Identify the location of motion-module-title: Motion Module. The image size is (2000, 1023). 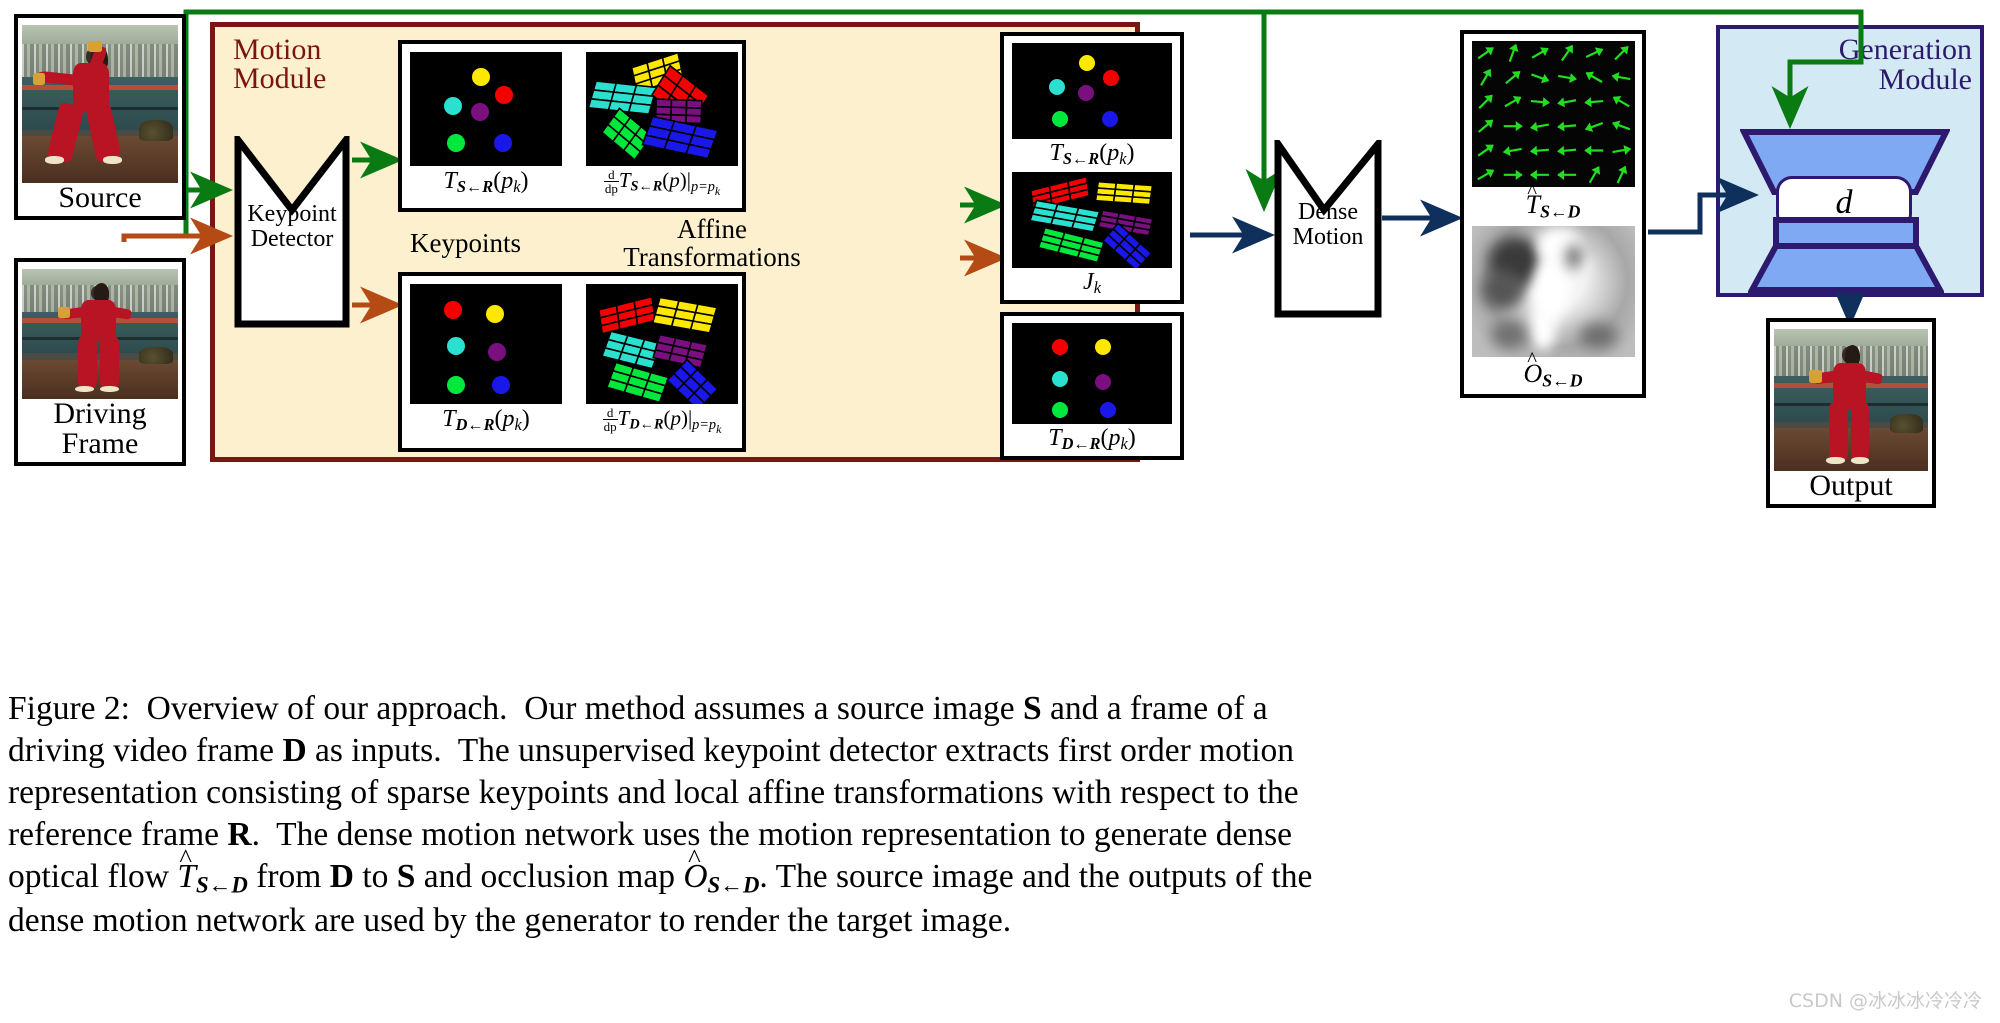
(279, 64).